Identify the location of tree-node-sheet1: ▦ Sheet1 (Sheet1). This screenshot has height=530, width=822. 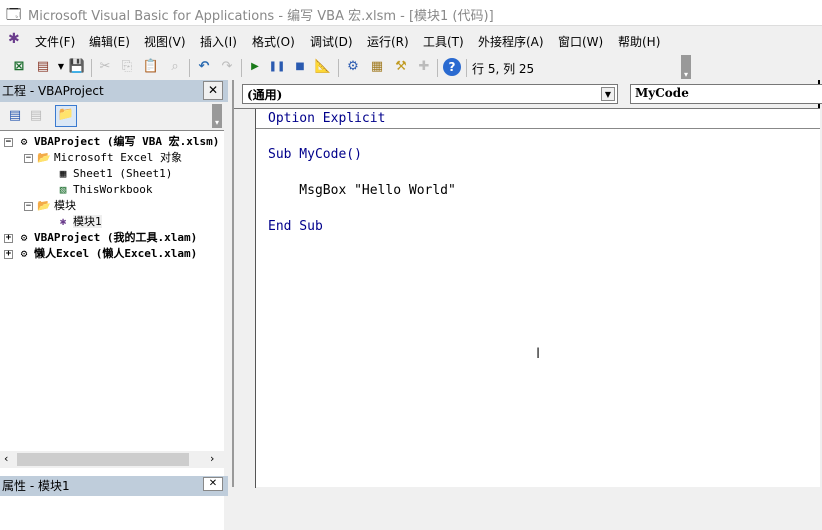
(114, 174).